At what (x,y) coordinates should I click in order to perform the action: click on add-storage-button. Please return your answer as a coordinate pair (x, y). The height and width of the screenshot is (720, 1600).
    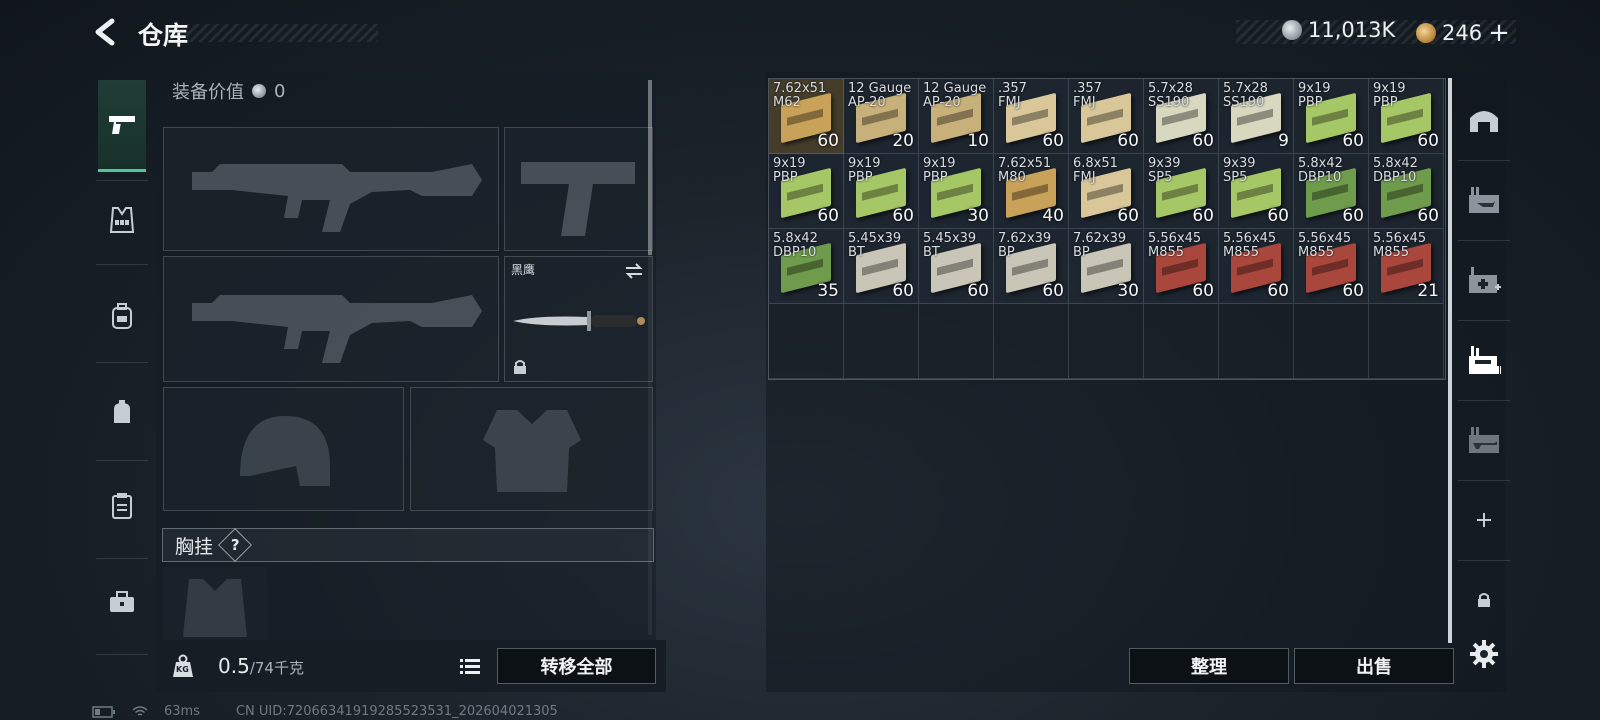
    Looking at the image, I should click on (1484, 520).